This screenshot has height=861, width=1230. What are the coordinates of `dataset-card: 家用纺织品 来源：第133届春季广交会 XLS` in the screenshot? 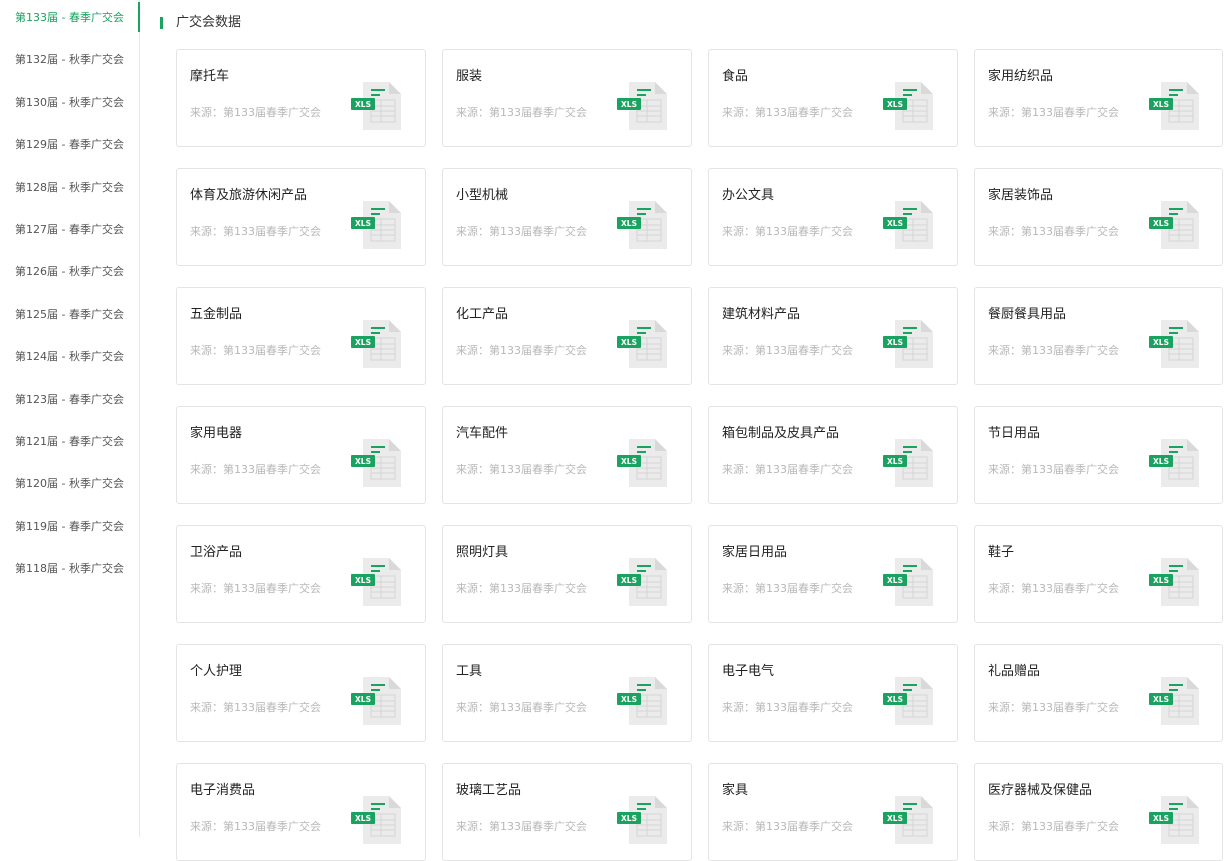 It's located at (1098, 98).